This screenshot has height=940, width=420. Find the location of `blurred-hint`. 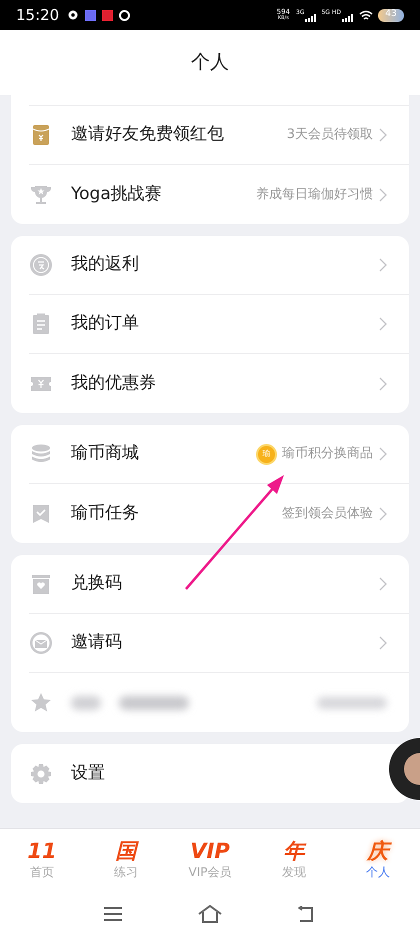

blurred-hint is located at coordinates (352, 702).